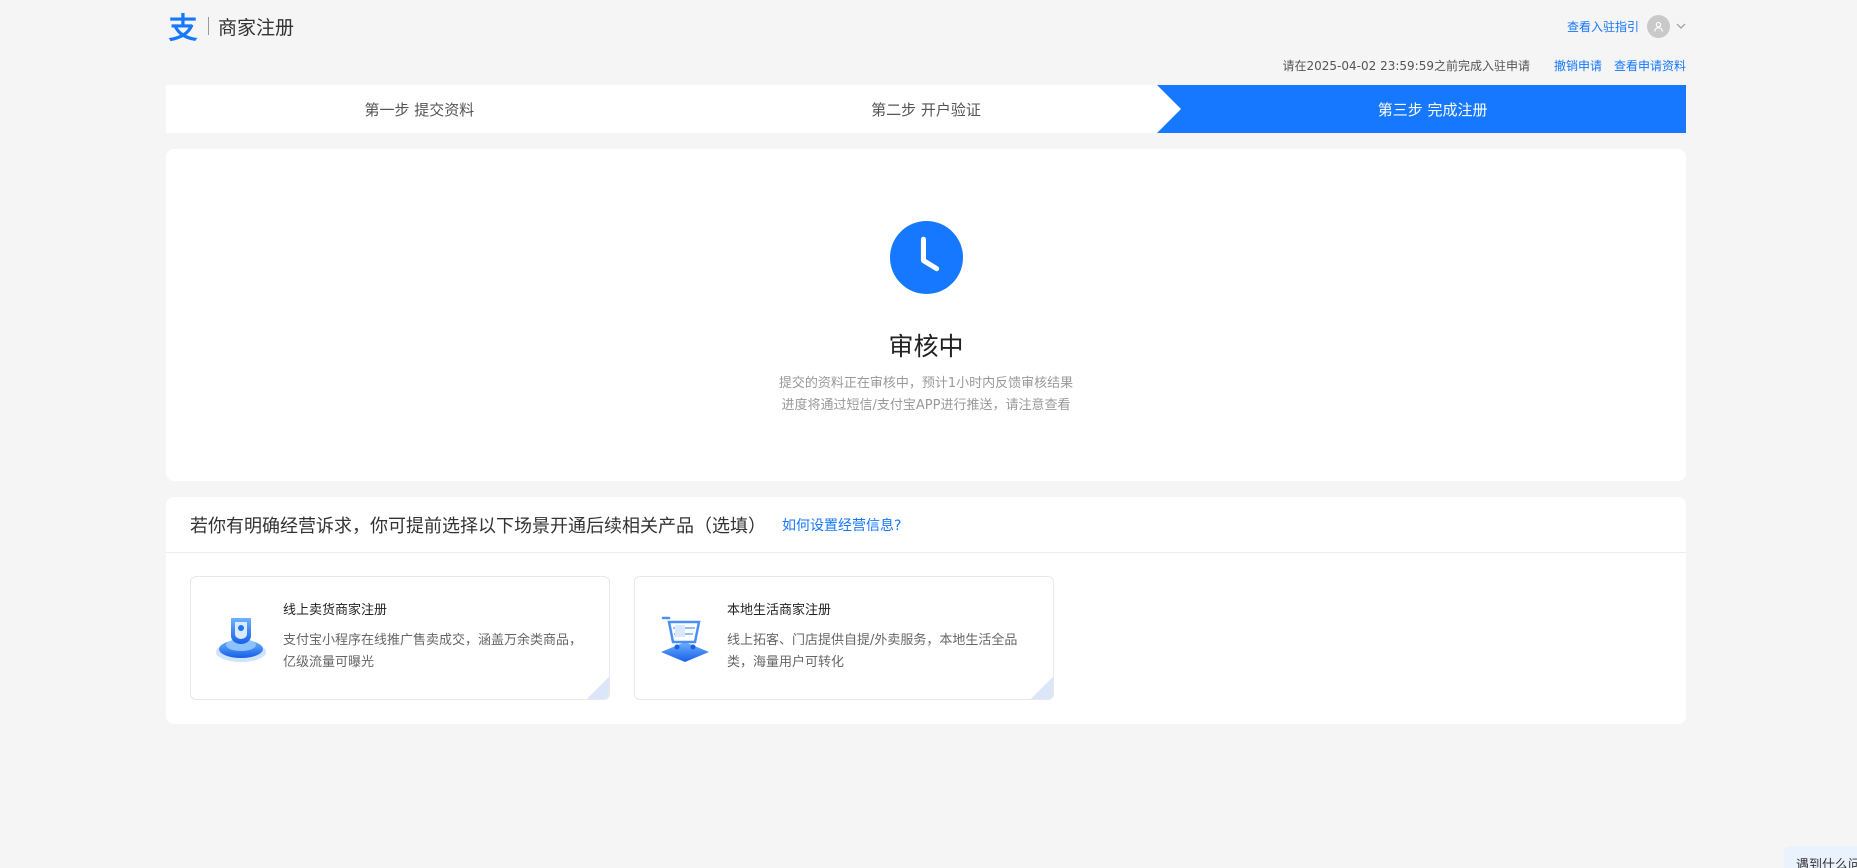 This screenshot has height=868, width=1857. I want to click on step-2: 第二步 开户验证, so click(926, 109).